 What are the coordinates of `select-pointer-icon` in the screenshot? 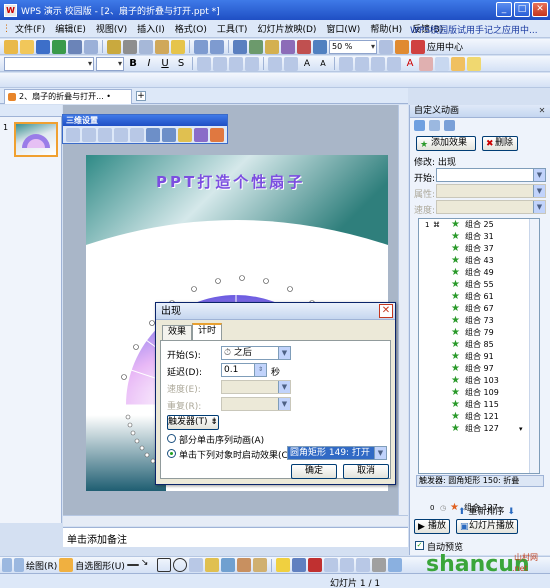 It's located at (66, 565).